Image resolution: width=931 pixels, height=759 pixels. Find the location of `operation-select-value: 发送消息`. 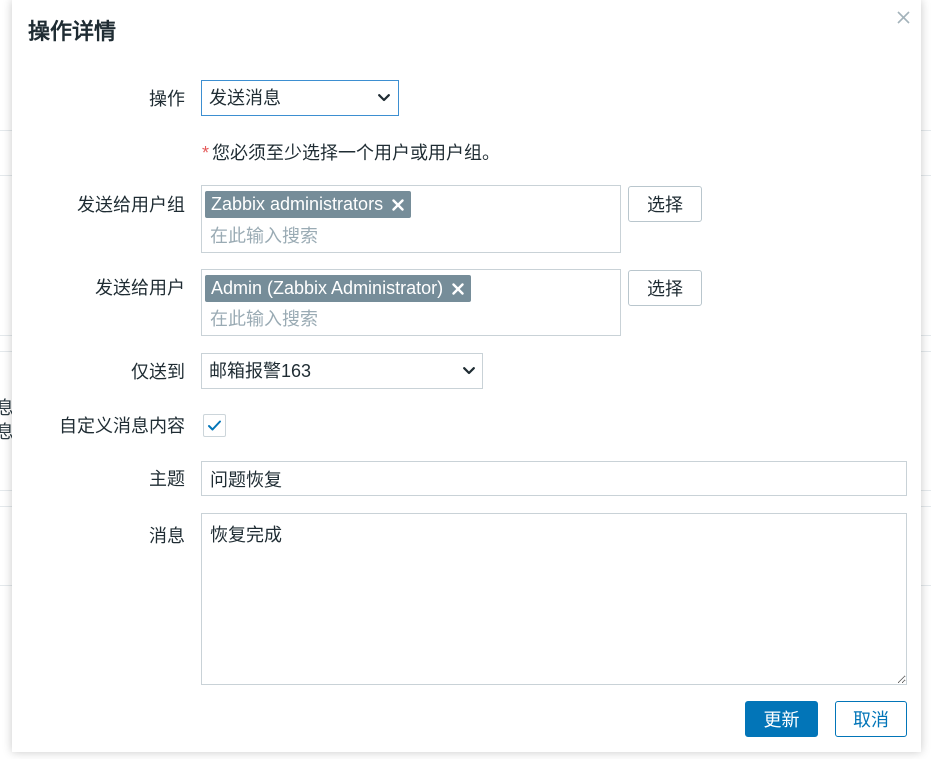

operation-select-value: 发送消息 is located at coordinates (245, 98).